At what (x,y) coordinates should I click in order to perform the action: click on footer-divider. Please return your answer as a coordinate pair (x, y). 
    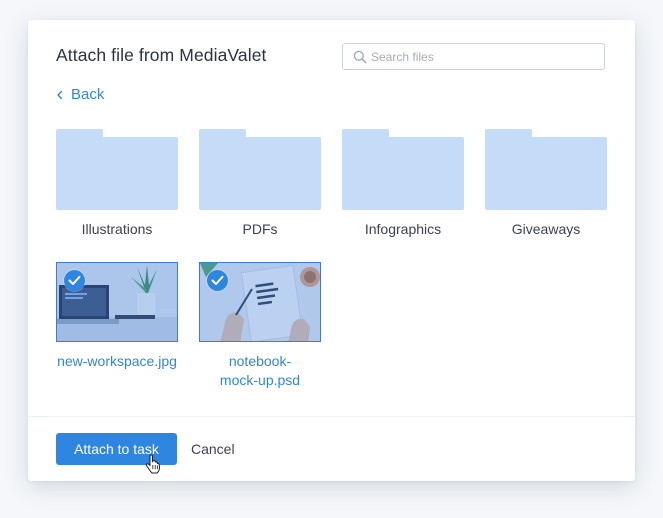
    Looking at the image, I should click on (331, 416).